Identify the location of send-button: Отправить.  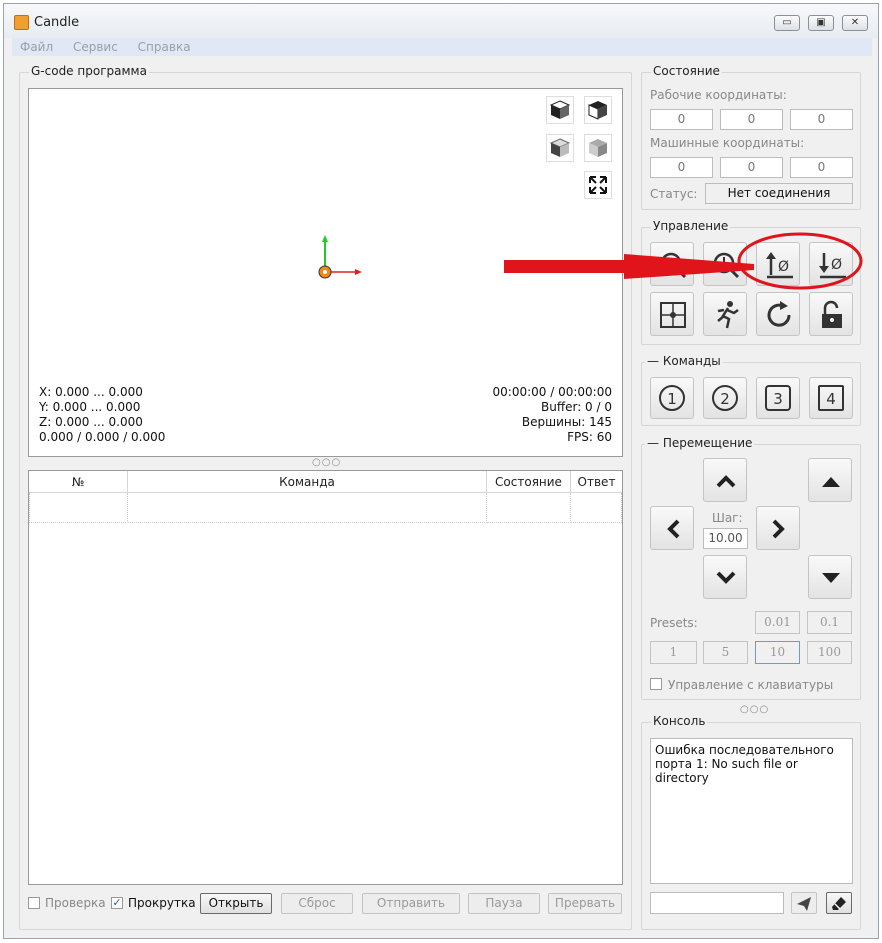
(411, 903).